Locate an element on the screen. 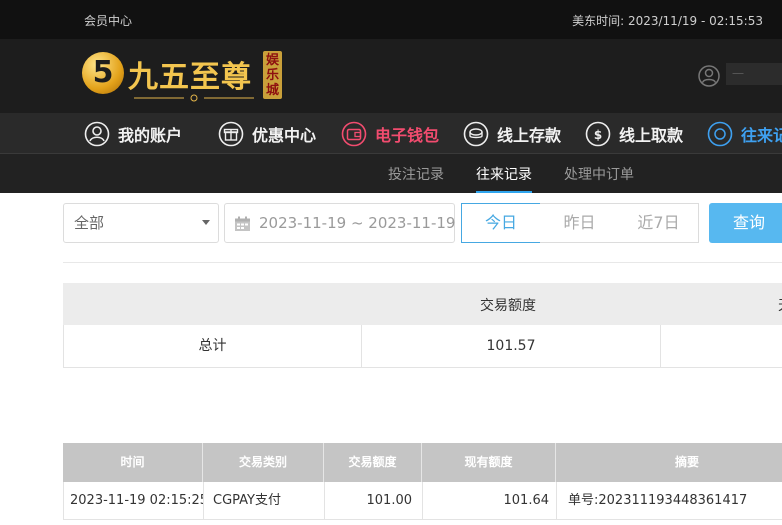  calendar-icon is located at coordinates (242, 223).